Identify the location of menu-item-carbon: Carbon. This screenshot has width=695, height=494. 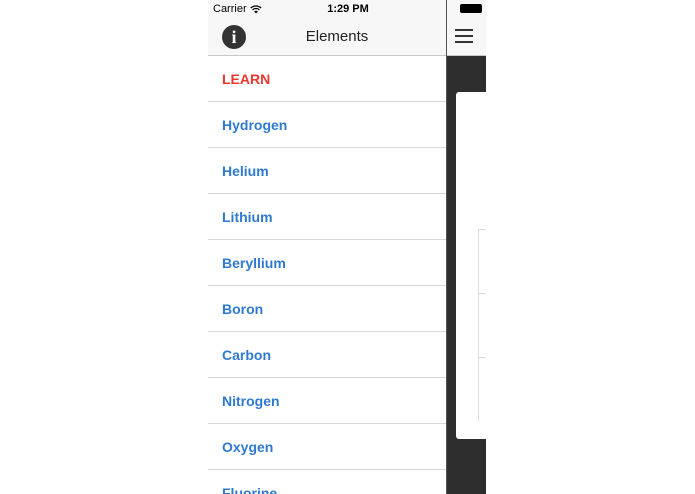
(327, 355).